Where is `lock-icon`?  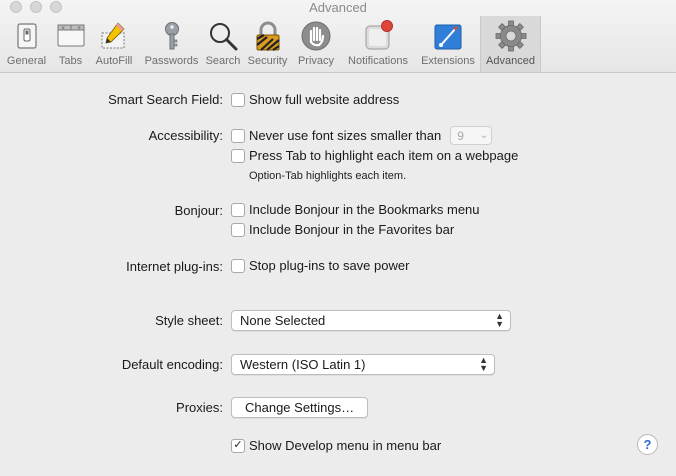
lock-icon is located at coordinates (267, 36).